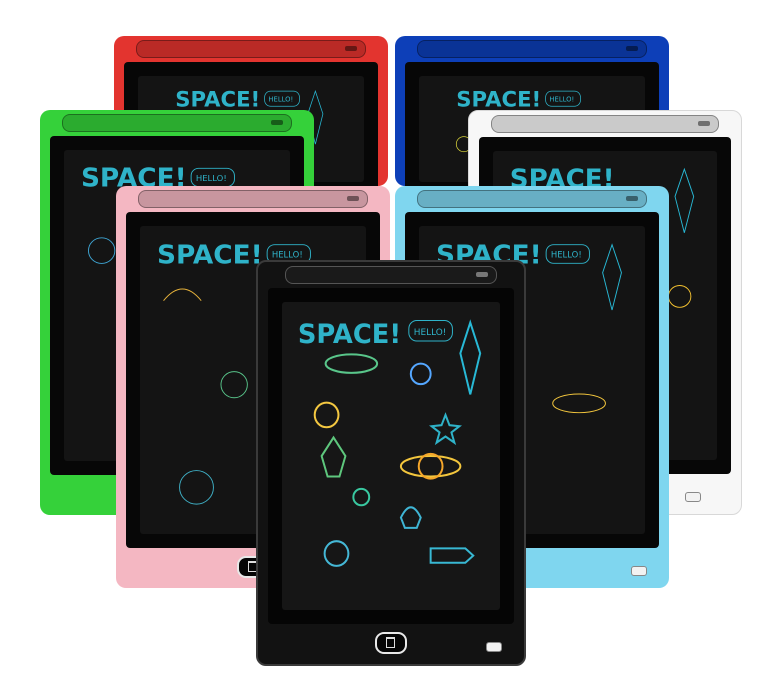  Describe the element at coordinates (470, 357) in the screenshot. I see `rocket-icon` at that location.